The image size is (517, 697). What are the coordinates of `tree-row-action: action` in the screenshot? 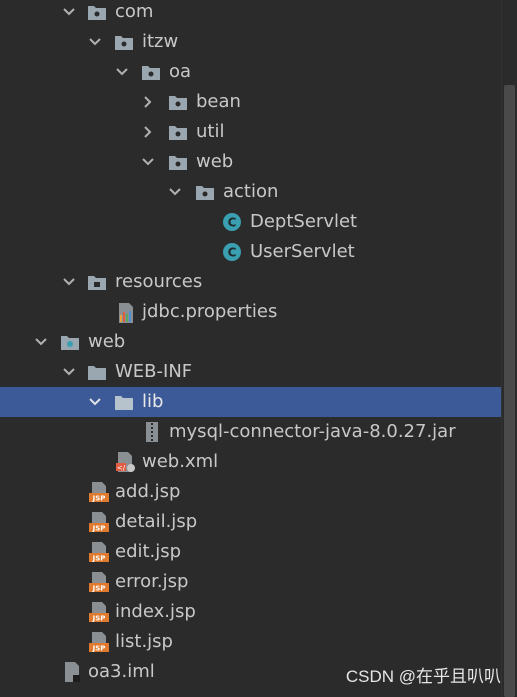 It's located at (251, 192).